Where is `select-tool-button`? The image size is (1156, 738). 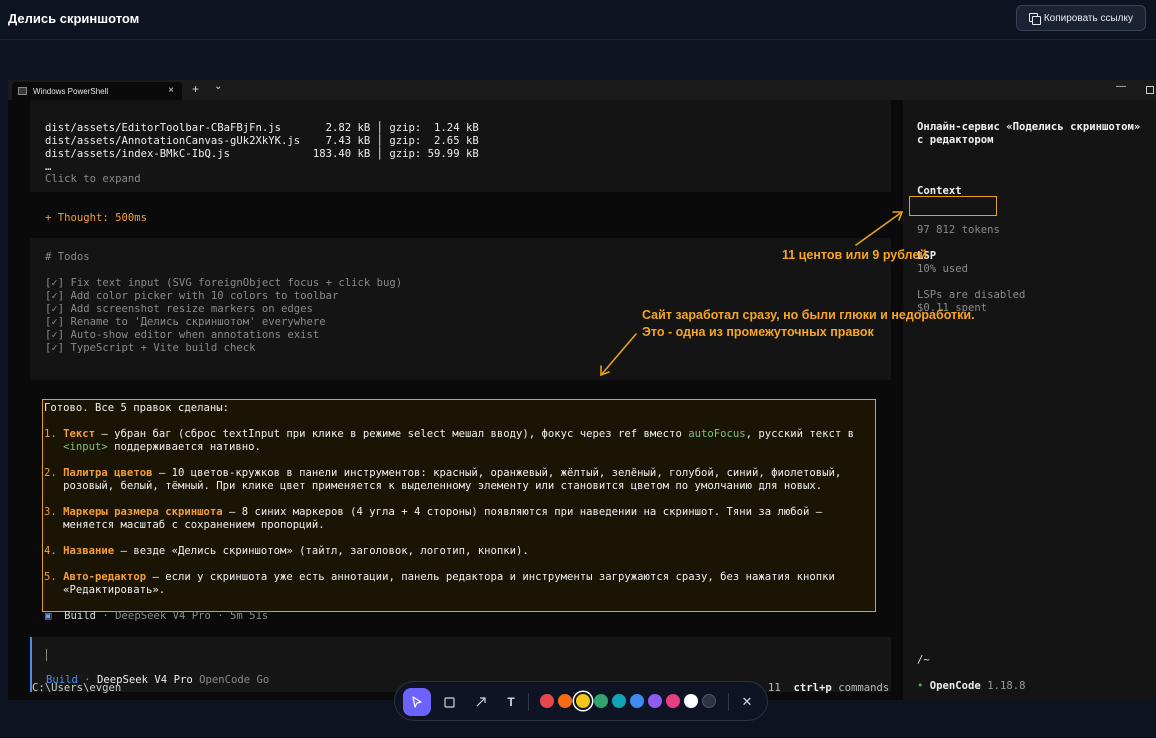 select-tool-button is located at coordinates (417, 702).